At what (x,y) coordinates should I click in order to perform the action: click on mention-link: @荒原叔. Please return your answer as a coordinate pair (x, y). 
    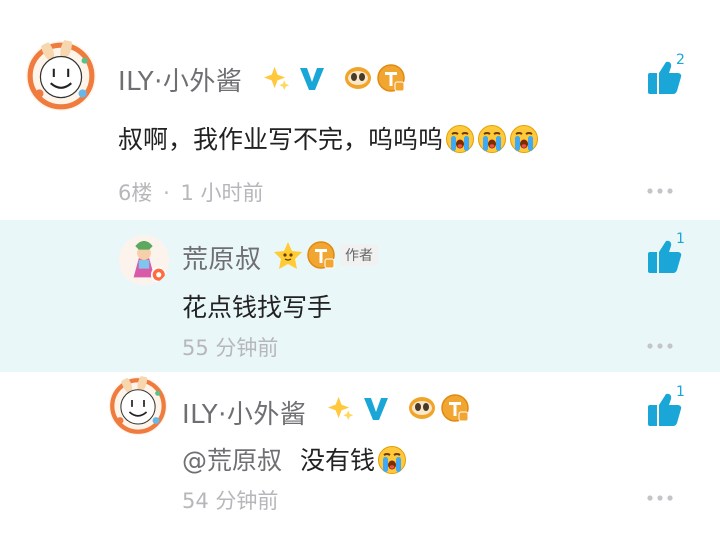
    Looking at the image, I should click on (232, 460).